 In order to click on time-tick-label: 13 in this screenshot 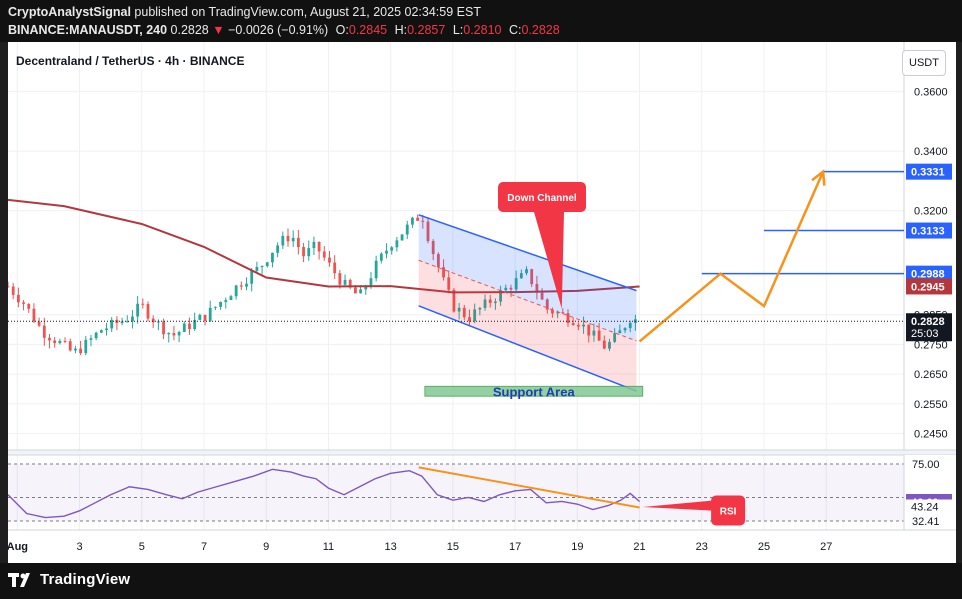, I will do `click(391, 547)`.